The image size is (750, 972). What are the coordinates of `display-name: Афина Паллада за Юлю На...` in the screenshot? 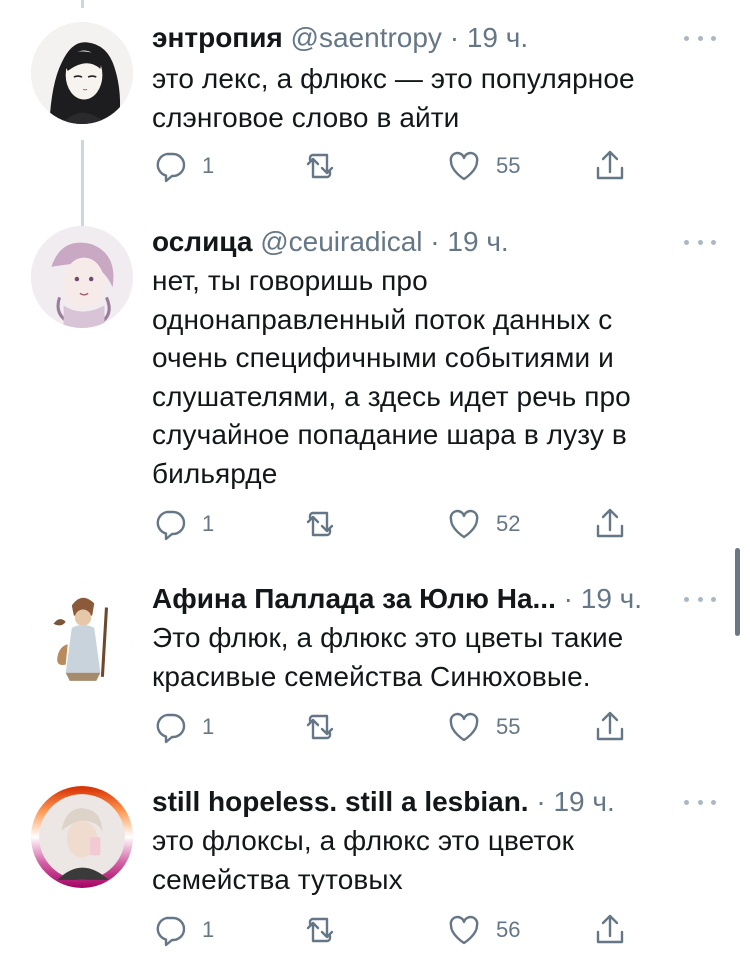 It's located at (354, 598).